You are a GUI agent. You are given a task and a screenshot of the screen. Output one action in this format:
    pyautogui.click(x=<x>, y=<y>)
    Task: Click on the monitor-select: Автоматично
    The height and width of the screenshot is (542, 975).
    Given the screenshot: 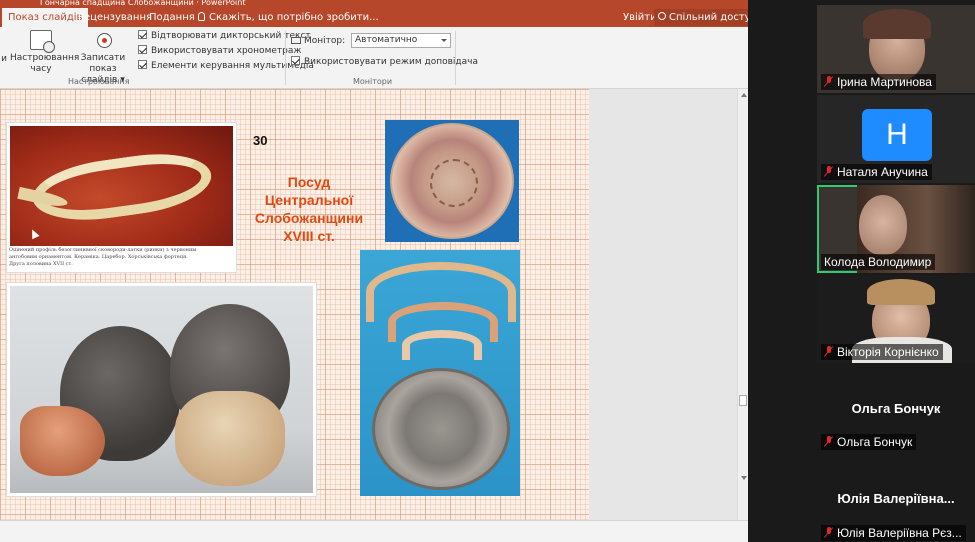 What is the action you would take?
    pyautogui.click(x=401, y=40)
    